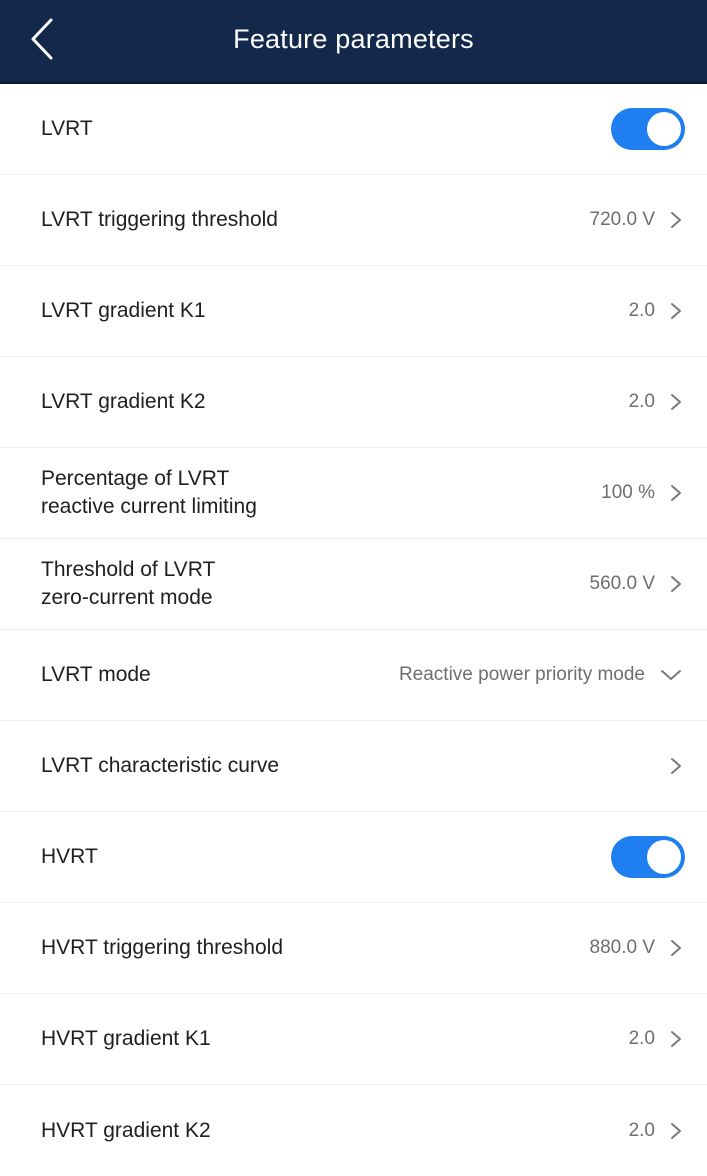 The image size is (707, 1176). I want to click on row-label: LVRT mode, so click(96, 674).